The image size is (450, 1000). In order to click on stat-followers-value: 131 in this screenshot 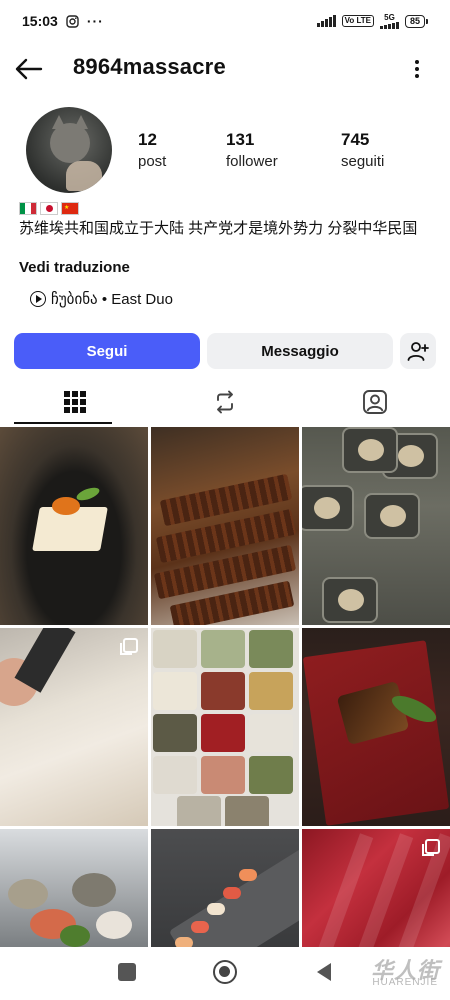, I will do `click(240, 139)`.